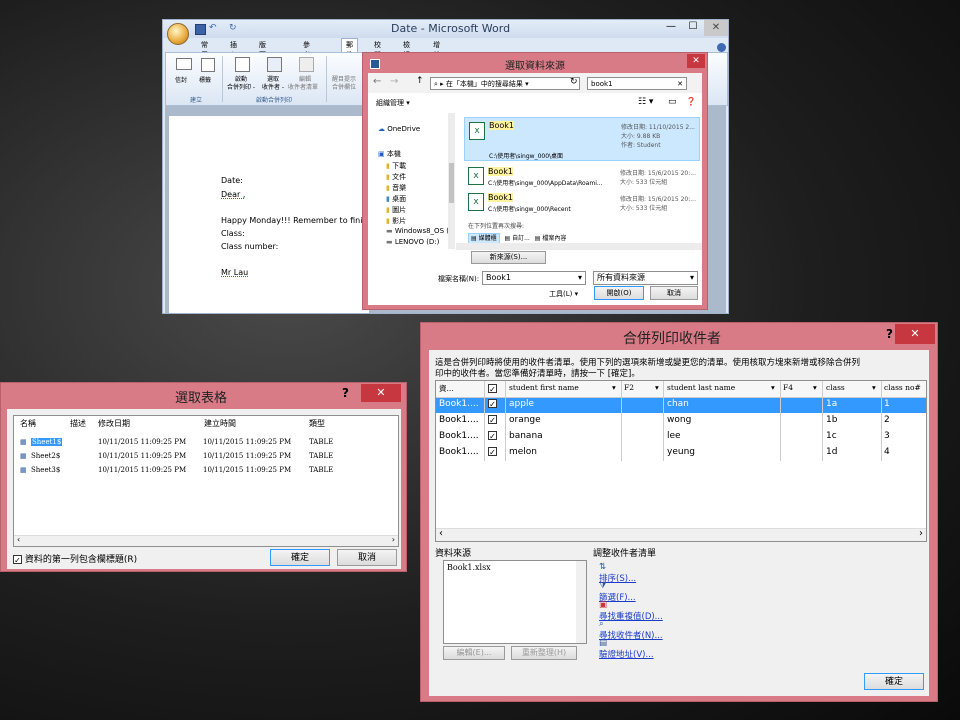 This screenshot has height=720, width=960. What do you see at coordinates (469, 567) in the screenshot?
I see `data-source-item: Book1.xlsx` at bounding box center [469, 567].